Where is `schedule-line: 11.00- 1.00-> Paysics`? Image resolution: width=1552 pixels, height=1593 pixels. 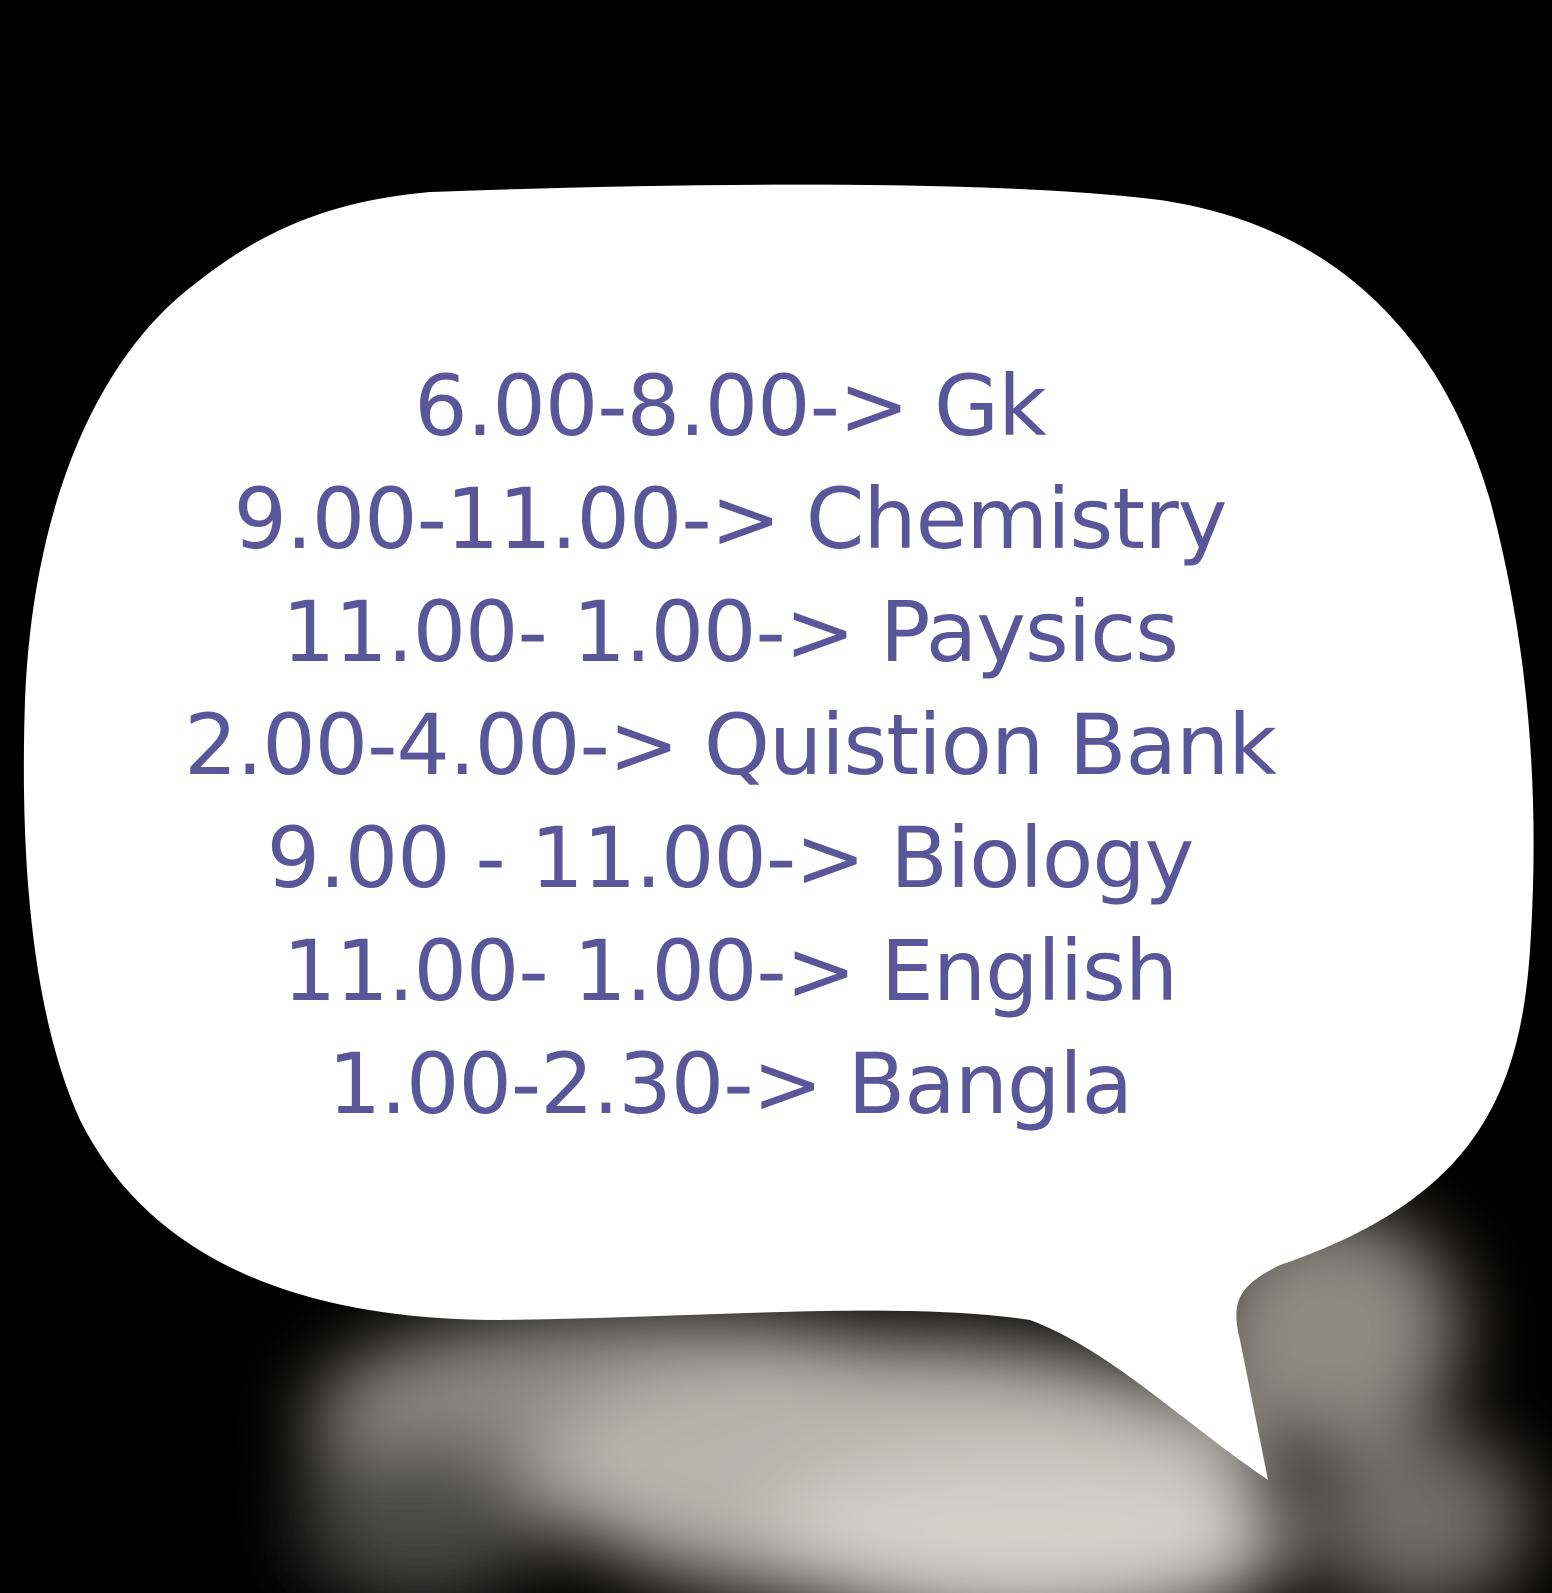
schedule-line: 11.00- 1.00-> Paysics is located at coordinates (730, 632).